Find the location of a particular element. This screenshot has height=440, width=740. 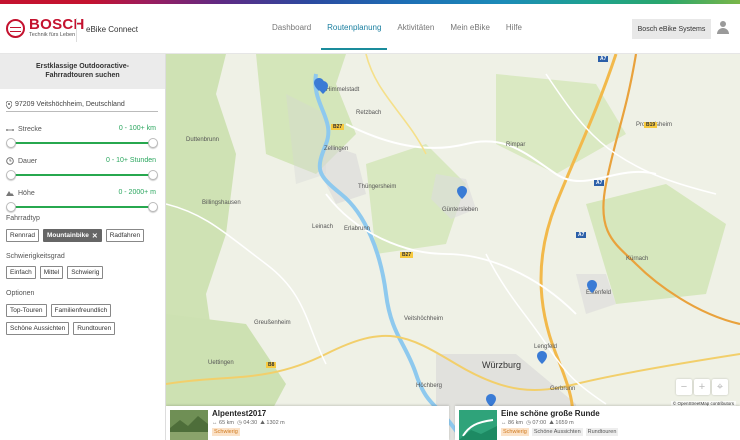

filter-strecke-value: 0 - 100+ km is located at coordinates (137, 128).